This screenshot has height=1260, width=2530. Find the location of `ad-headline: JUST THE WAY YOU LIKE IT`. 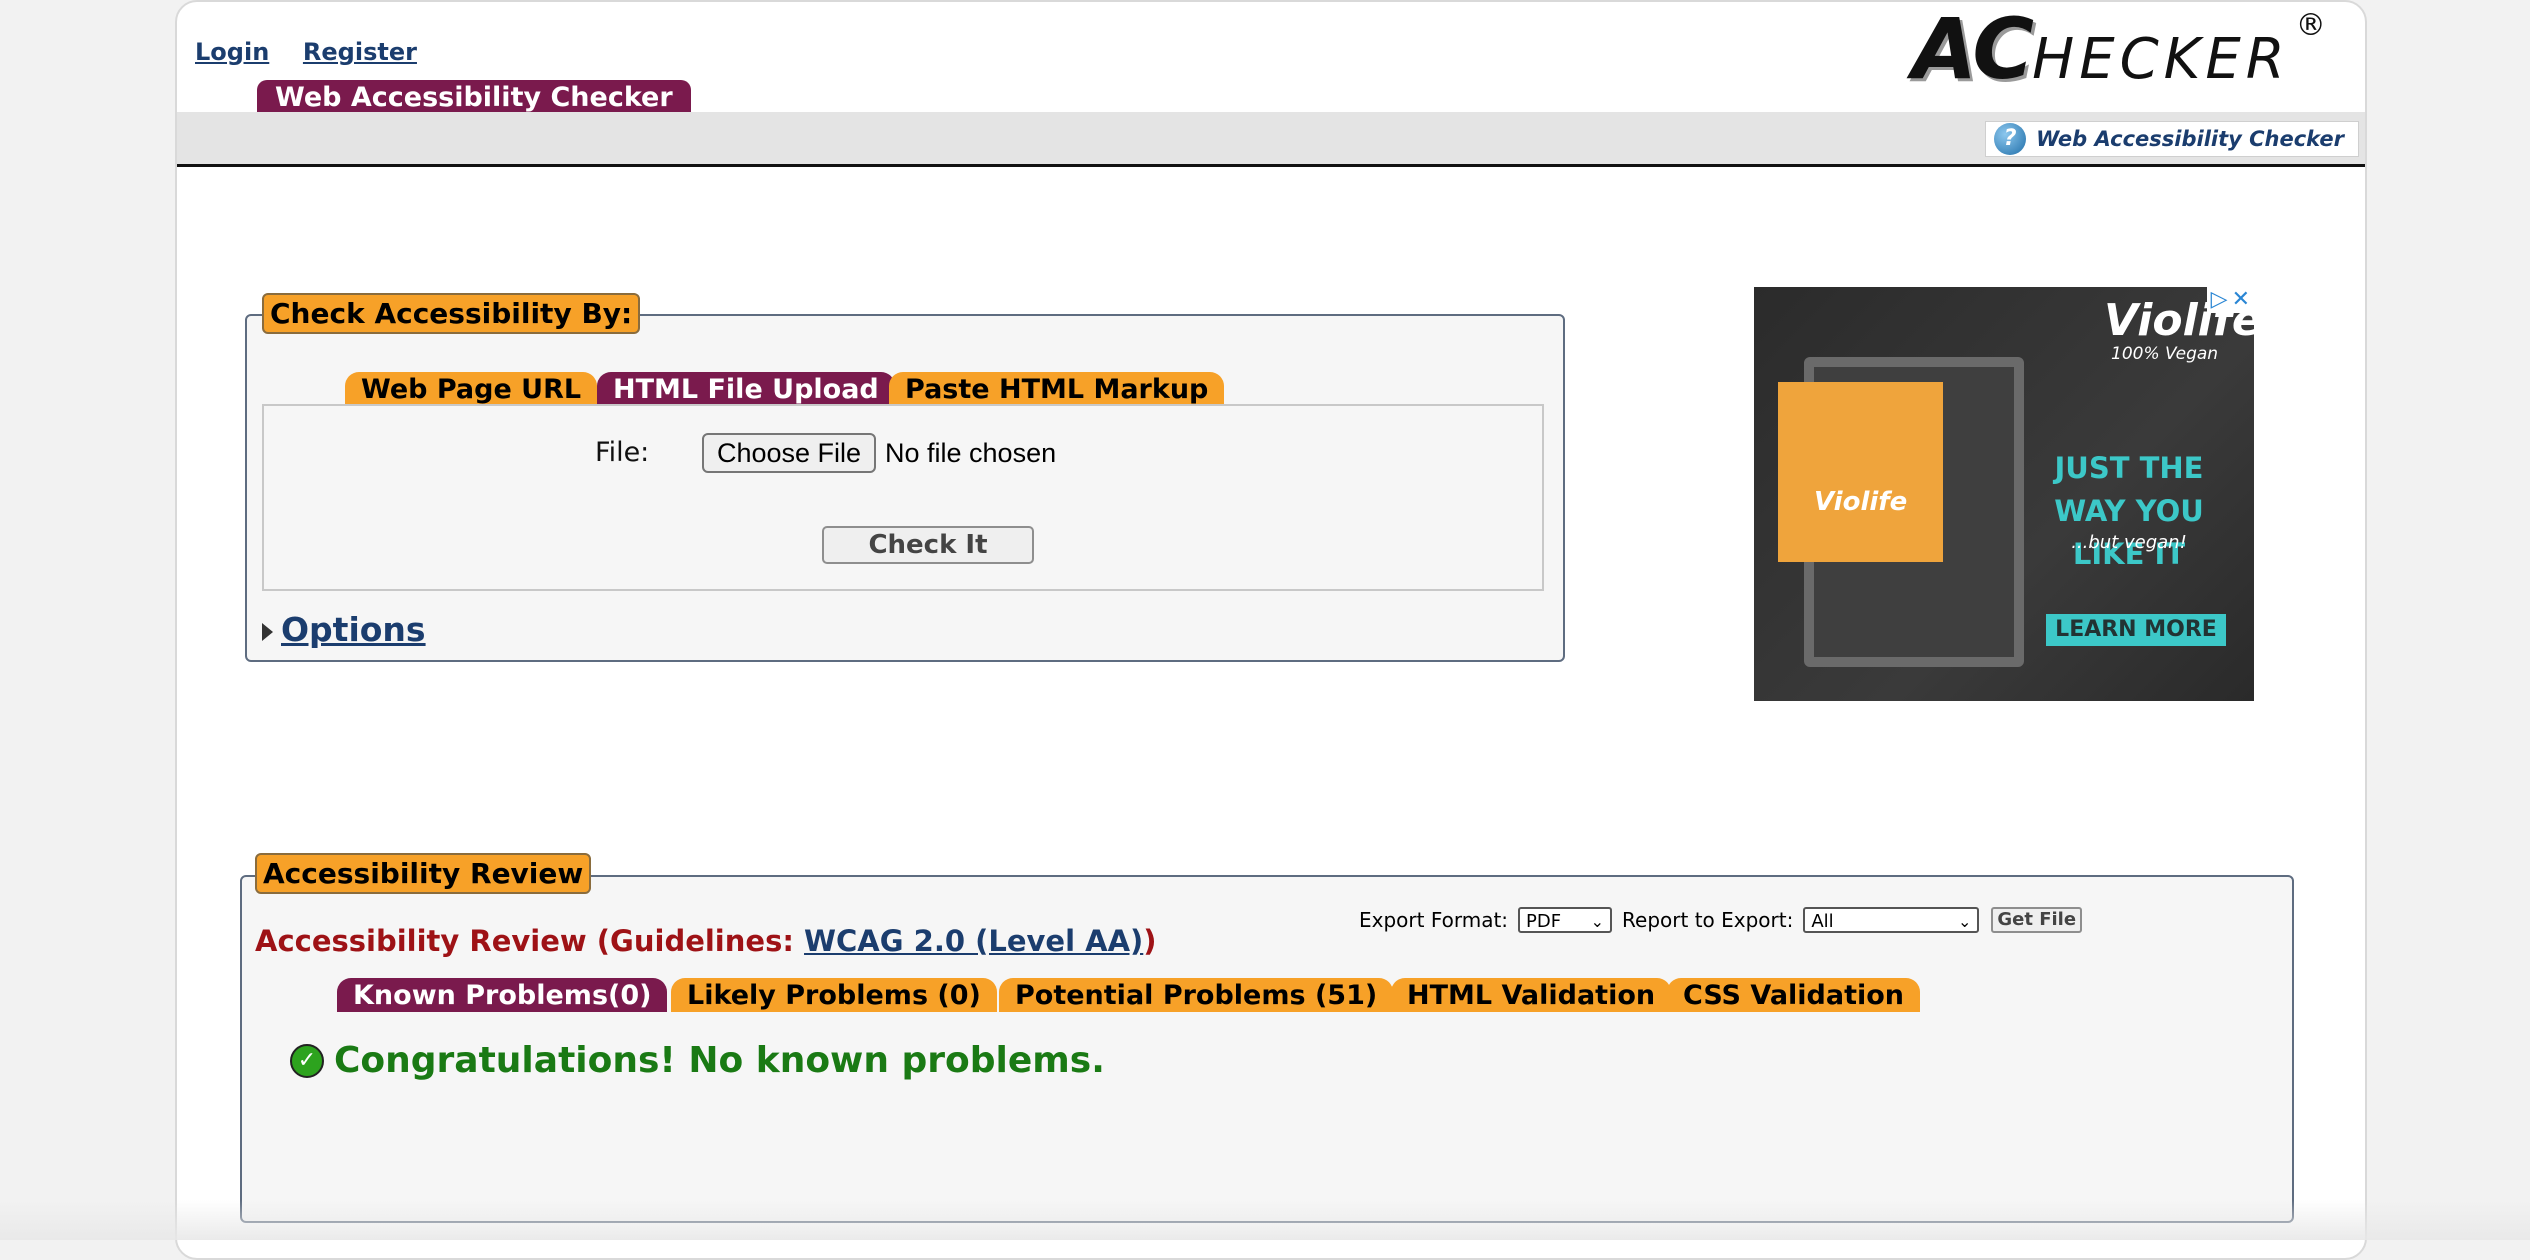

ad-headline: JUST THE WAY YOU LIKE IT is located at coordinates (2129, 511).